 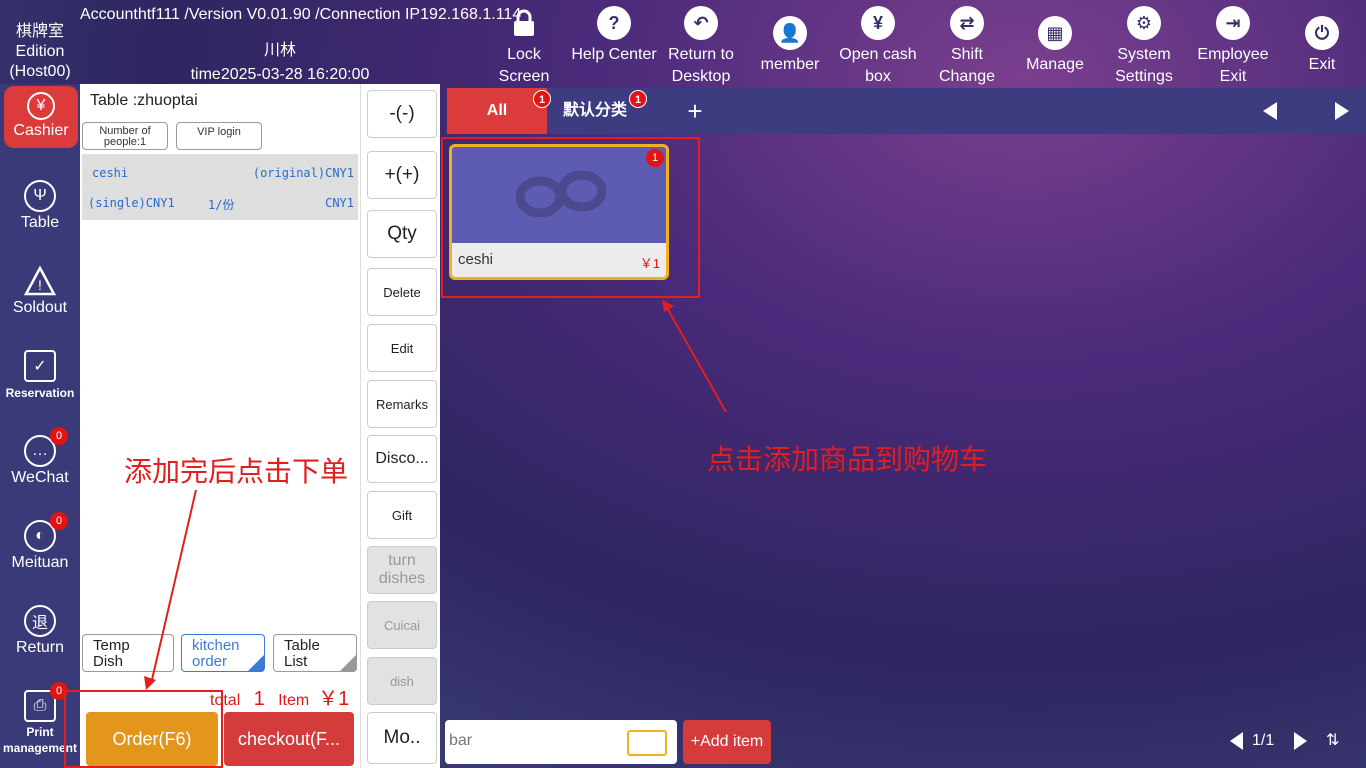 What do you see at coordinates (695, 111) in the screenshot?
I see `add-category-button: +` at bounding box center [695, 111].